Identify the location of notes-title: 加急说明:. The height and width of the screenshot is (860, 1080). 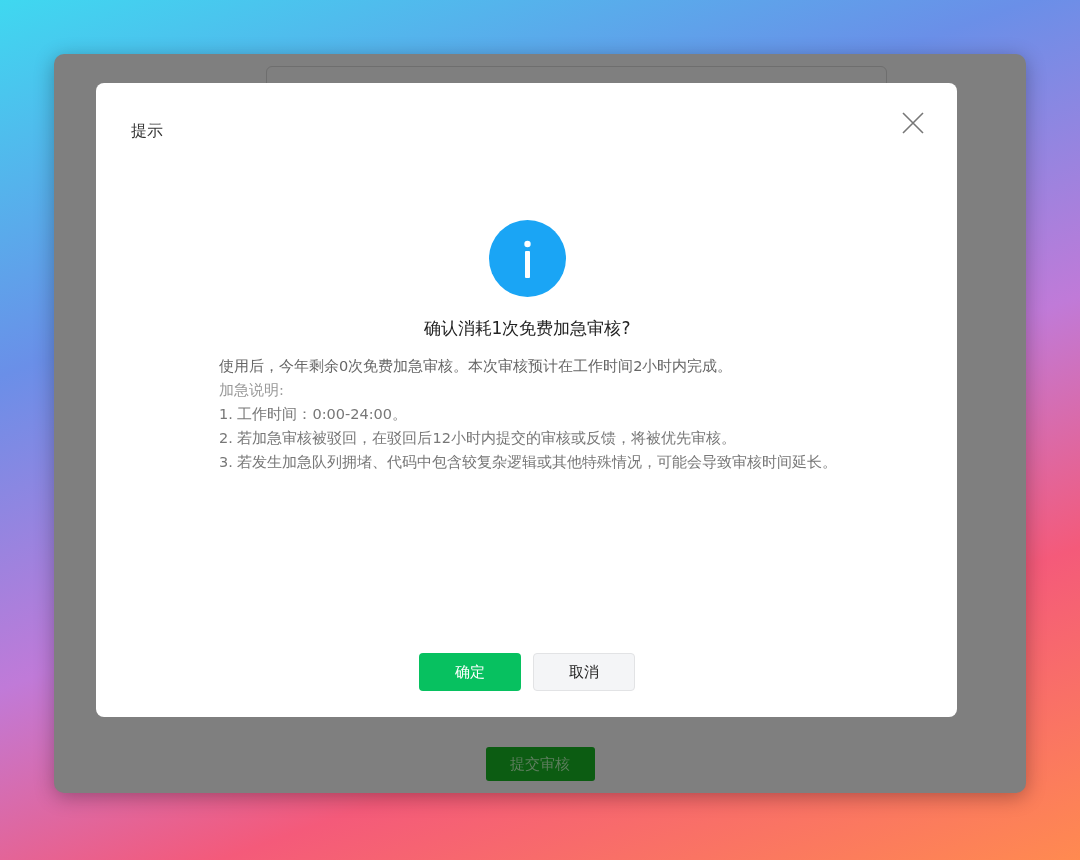
(252, 390).